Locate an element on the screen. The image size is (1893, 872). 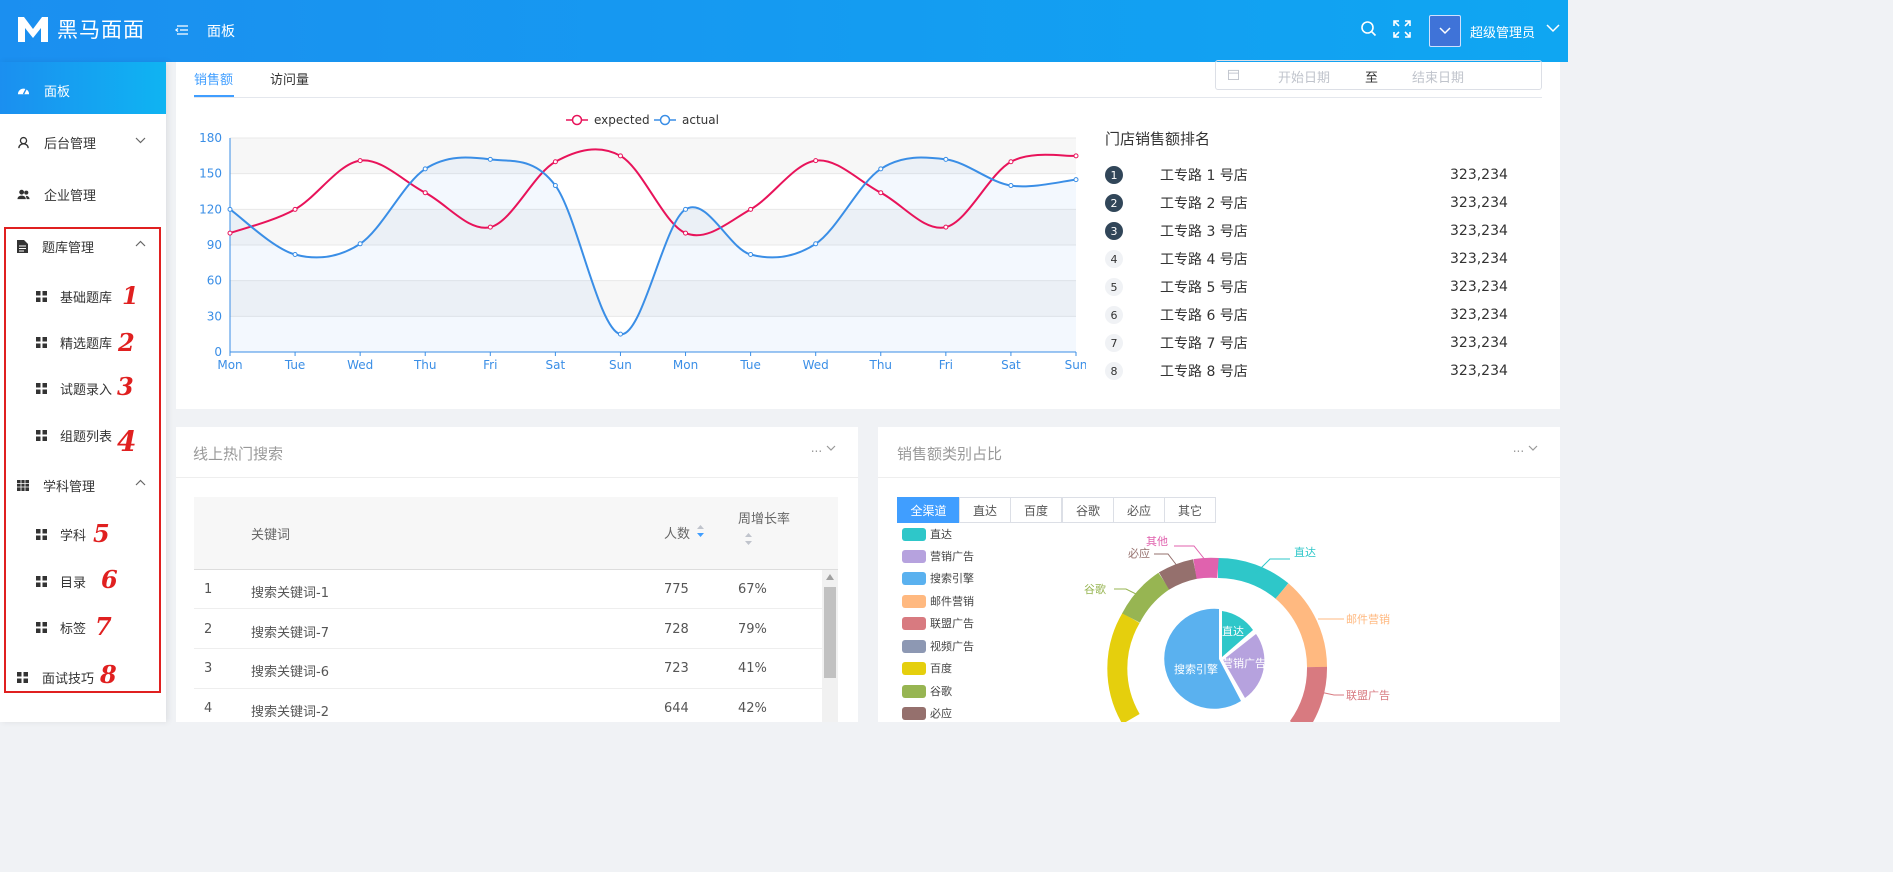
sidebar-item-enterprise: 企业管理 is located at coordinates (56, 194).